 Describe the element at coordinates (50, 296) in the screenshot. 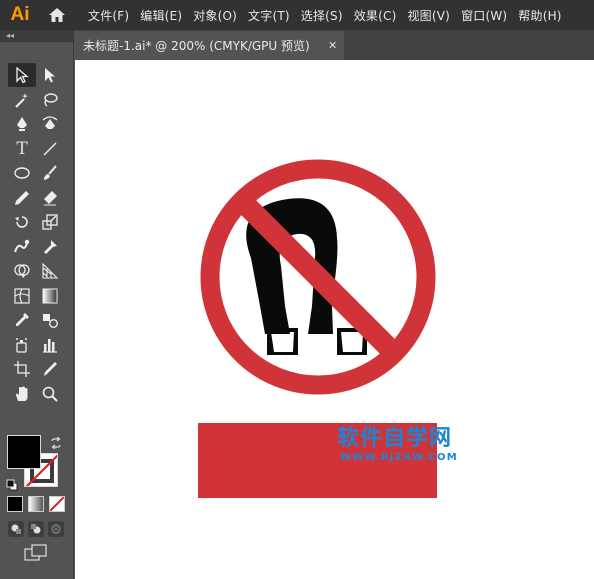

I see `gradient-tool-icon` at that location.